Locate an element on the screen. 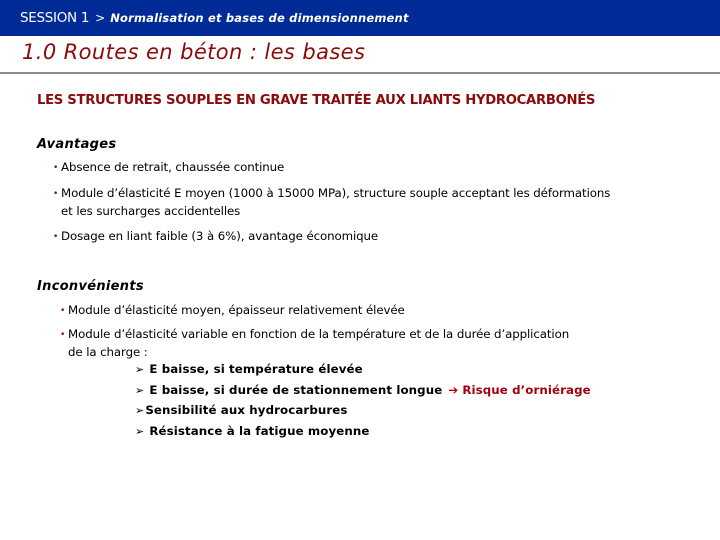 This screenshot has width=720, height=540. rutting-risk-text: Risque d’orniérage is located at coordinates (526, 390).